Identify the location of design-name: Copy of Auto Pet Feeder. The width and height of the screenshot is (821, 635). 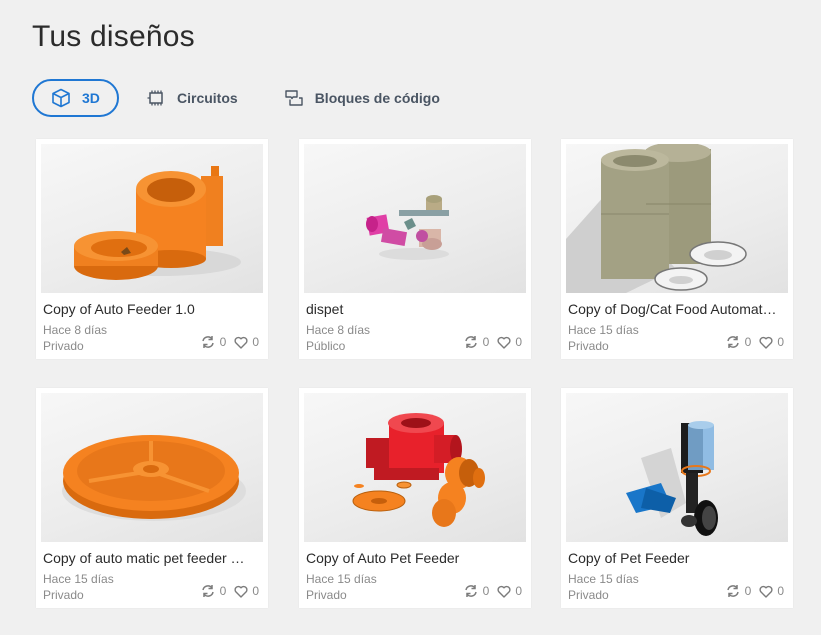
(413, 558).